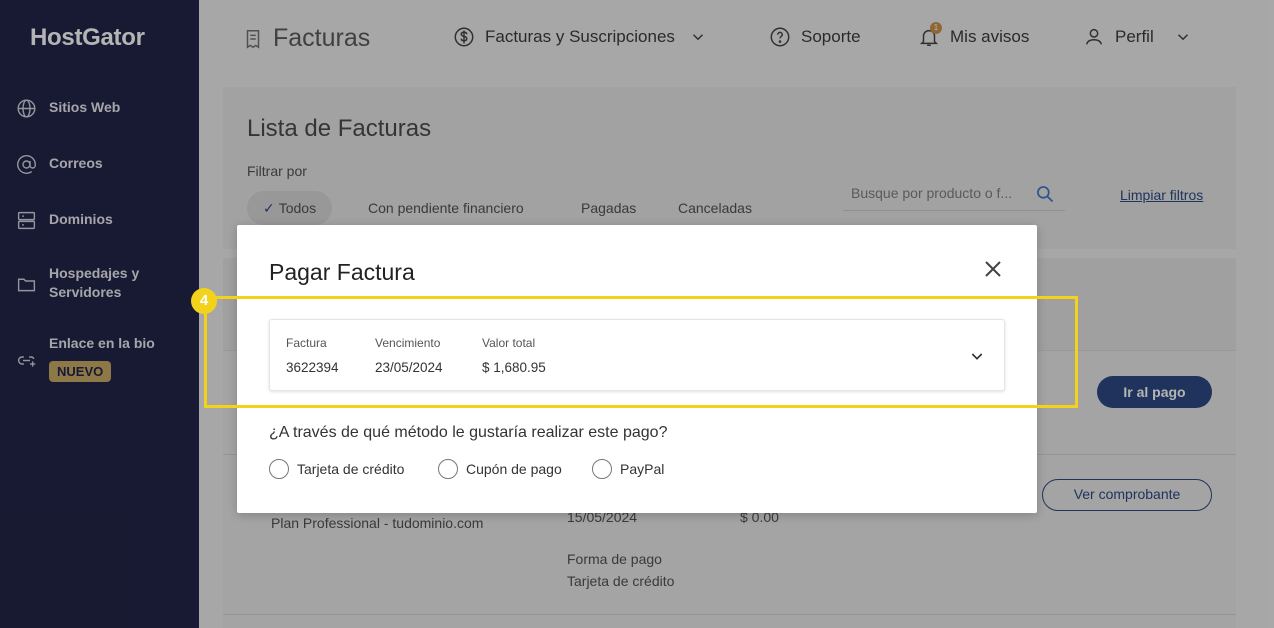 The height and width of the screenshot is (628, 1274). I want to click on modal-title: Pagar Factura, so click(342, 272).